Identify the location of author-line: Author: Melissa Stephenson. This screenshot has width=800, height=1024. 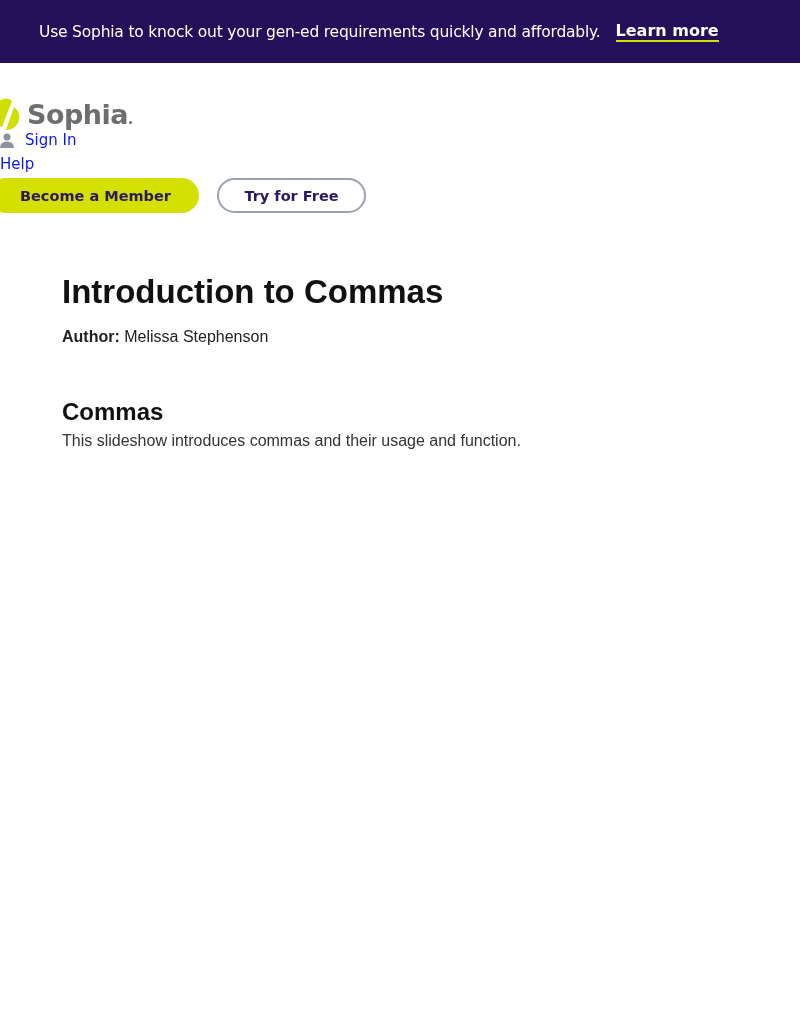
(166, 337).